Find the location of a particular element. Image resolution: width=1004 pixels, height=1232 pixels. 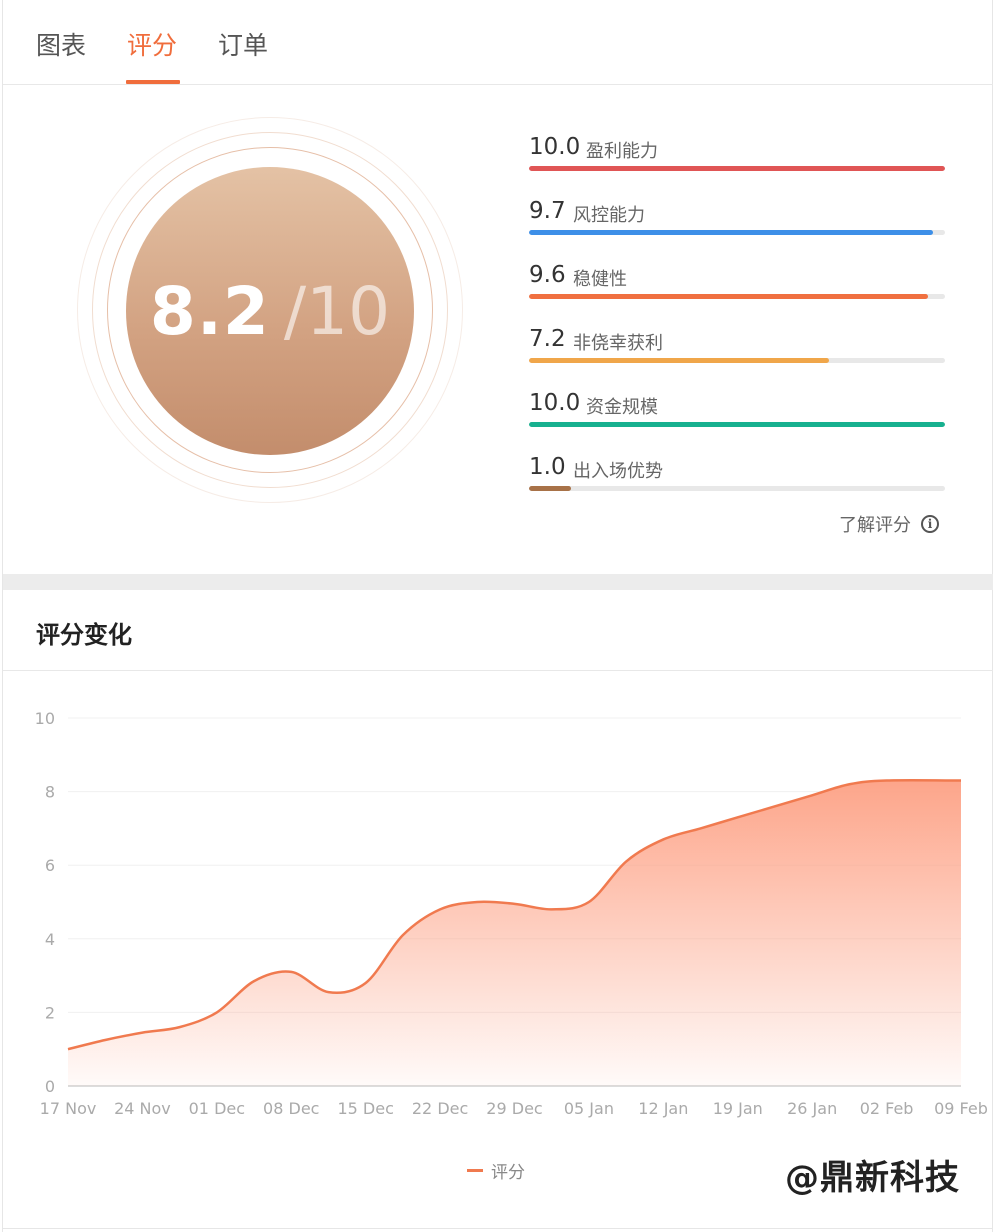

y-tick-label: 8 is located at coordinates (50, 792).